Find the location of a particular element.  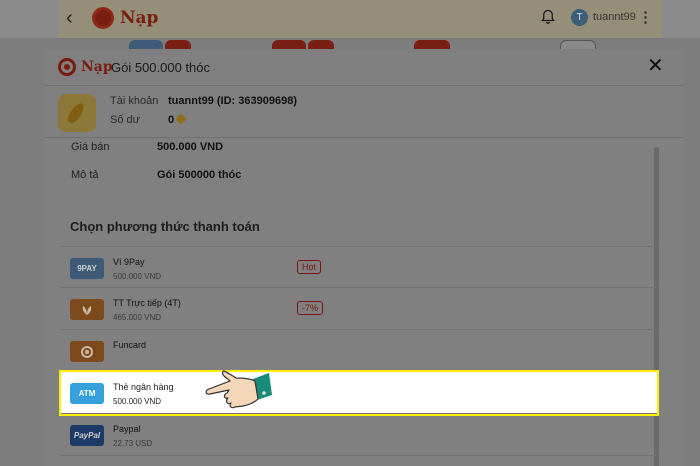

balance-label: Số dư is located at coordinates (125, 120).